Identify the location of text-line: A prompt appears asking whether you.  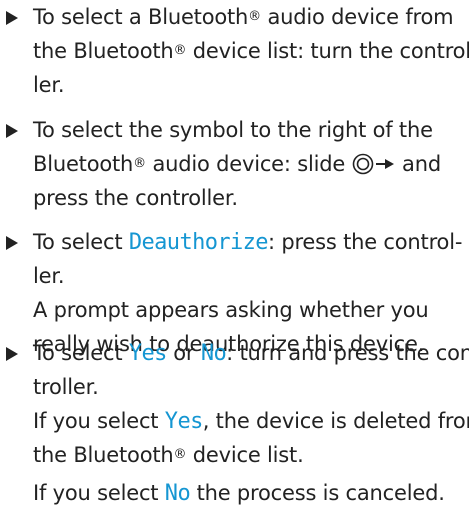
(243, 310).